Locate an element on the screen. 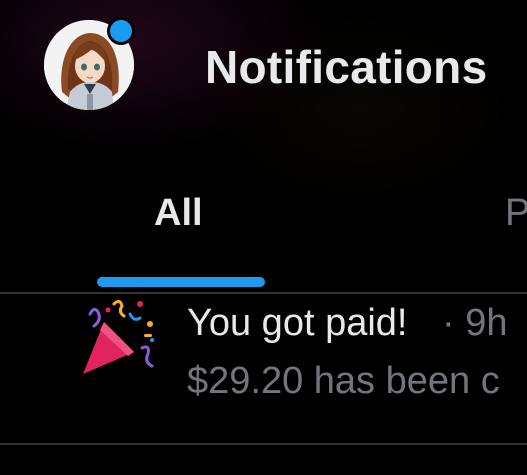 The image size is (527, 475). unread-indicator-dot is located at coordinates (121, 31).